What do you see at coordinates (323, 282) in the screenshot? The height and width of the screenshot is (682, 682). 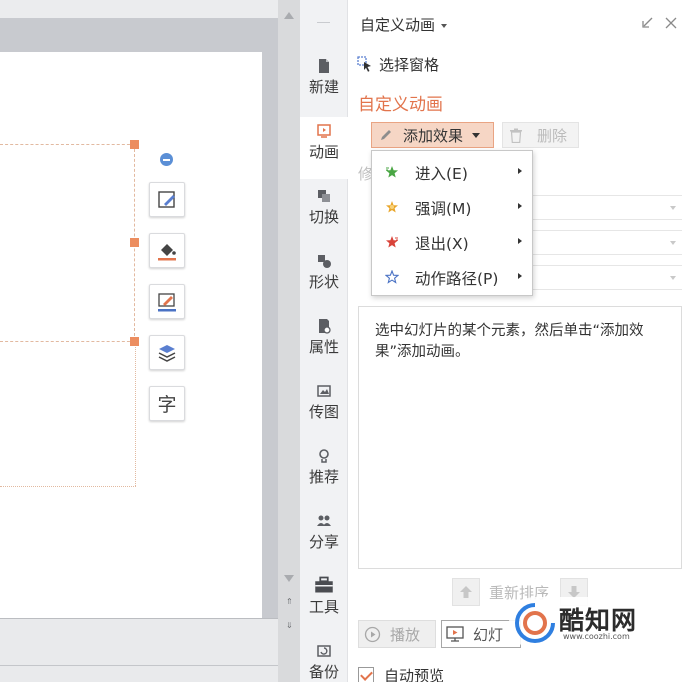 I see `sidebar-item-label: 形状` at bounding box center [323, 282].